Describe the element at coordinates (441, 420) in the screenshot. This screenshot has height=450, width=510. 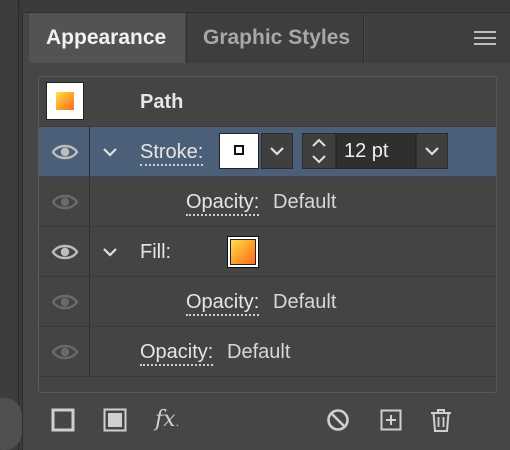
I see `delete-item-icon` at that location.